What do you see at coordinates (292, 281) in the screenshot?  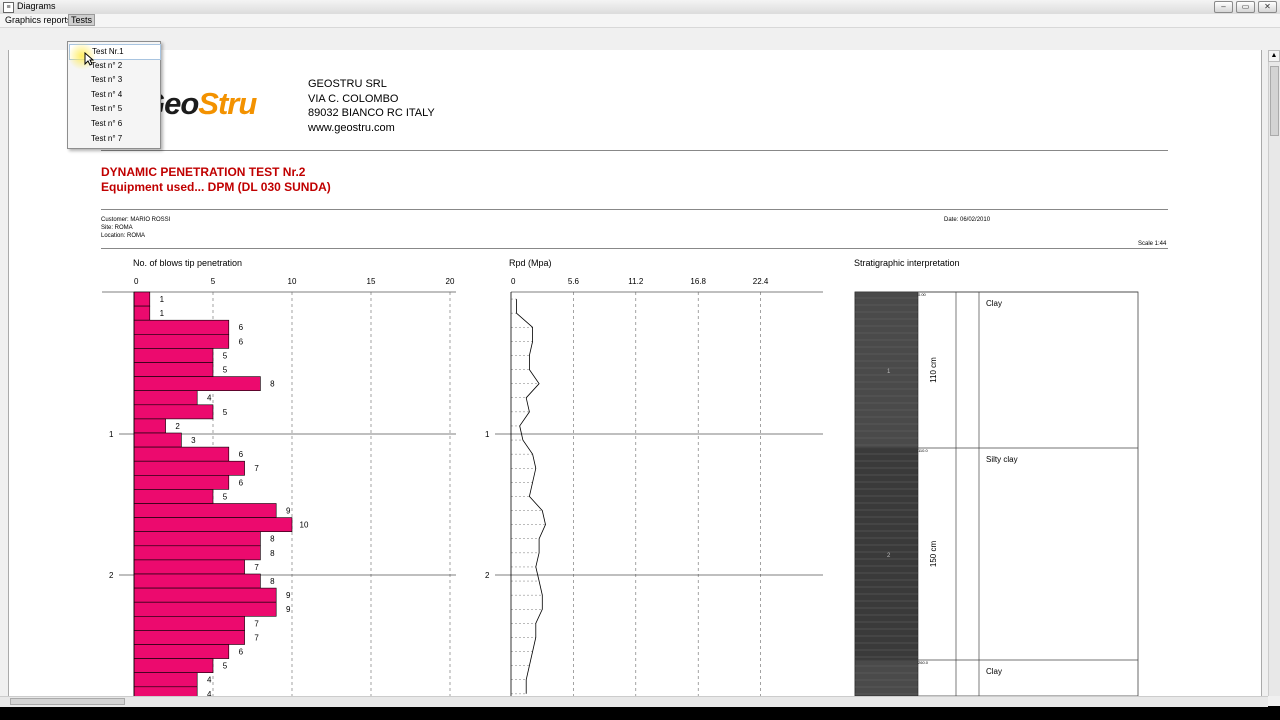 I see `blows-x-tick-label: 10` at bounding box center [292, 281].